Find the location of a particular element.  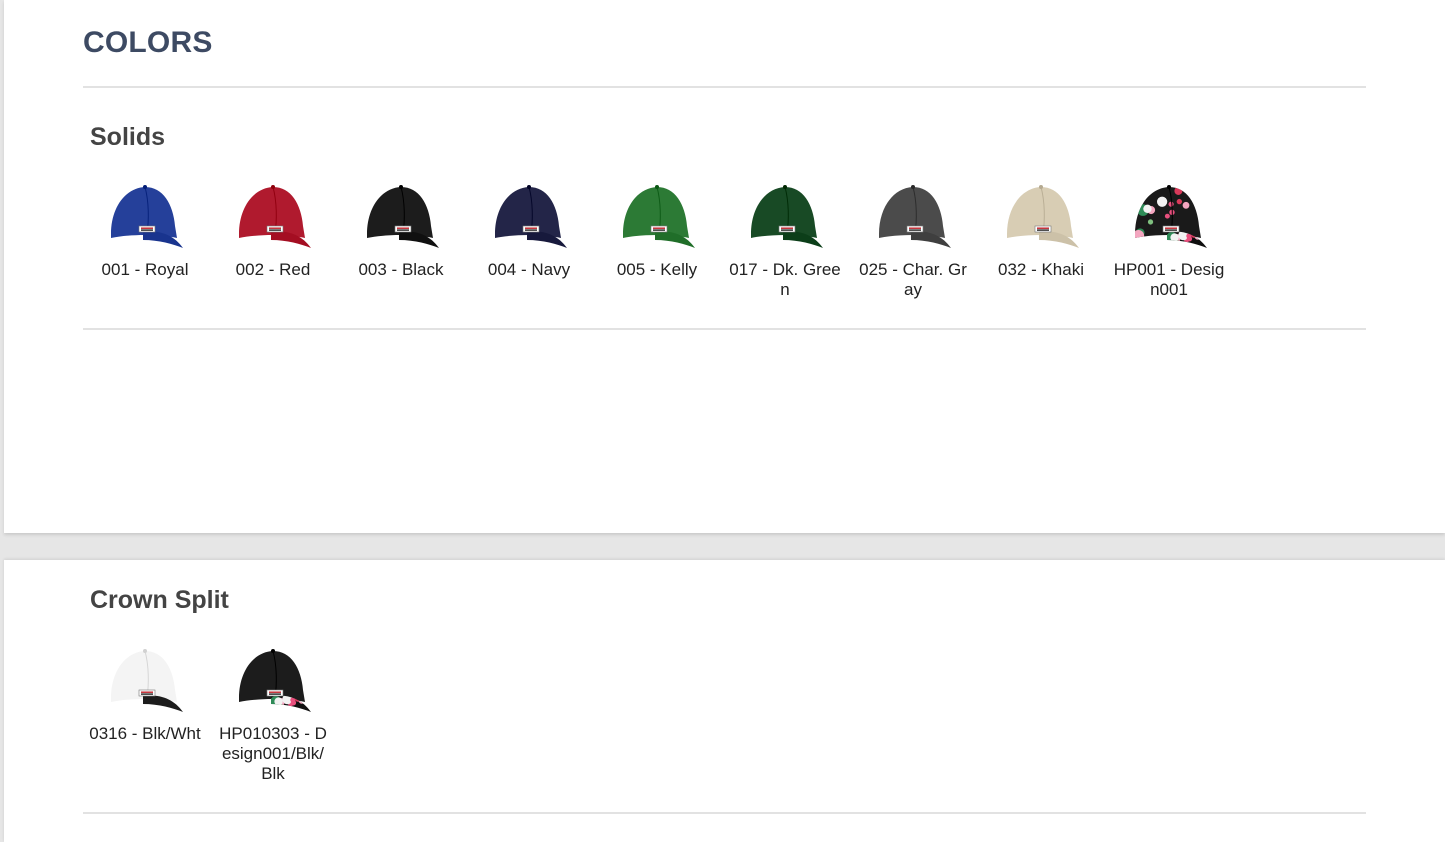

swatch-label: 025 - Char. Gray is located at coordinates (913, 279).